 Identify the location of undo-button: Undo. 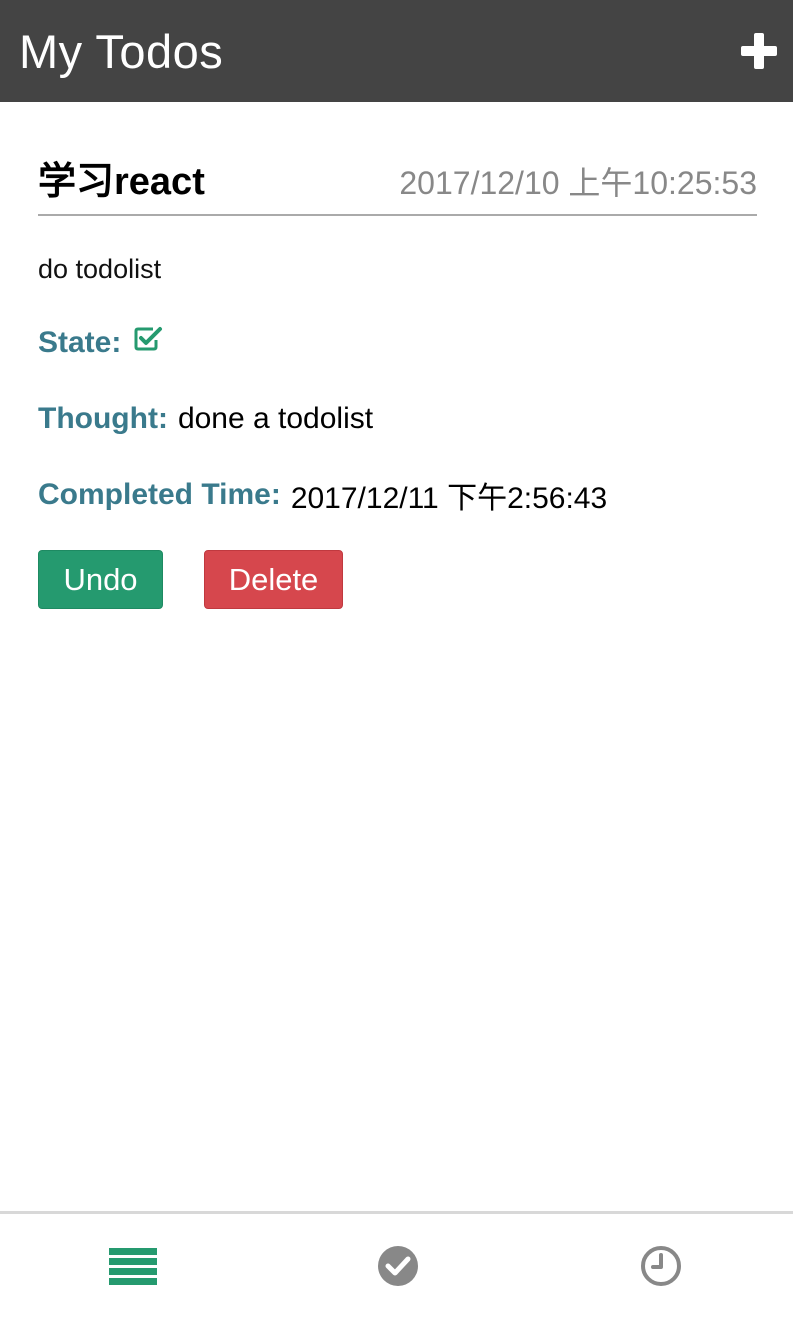
(100, 579).